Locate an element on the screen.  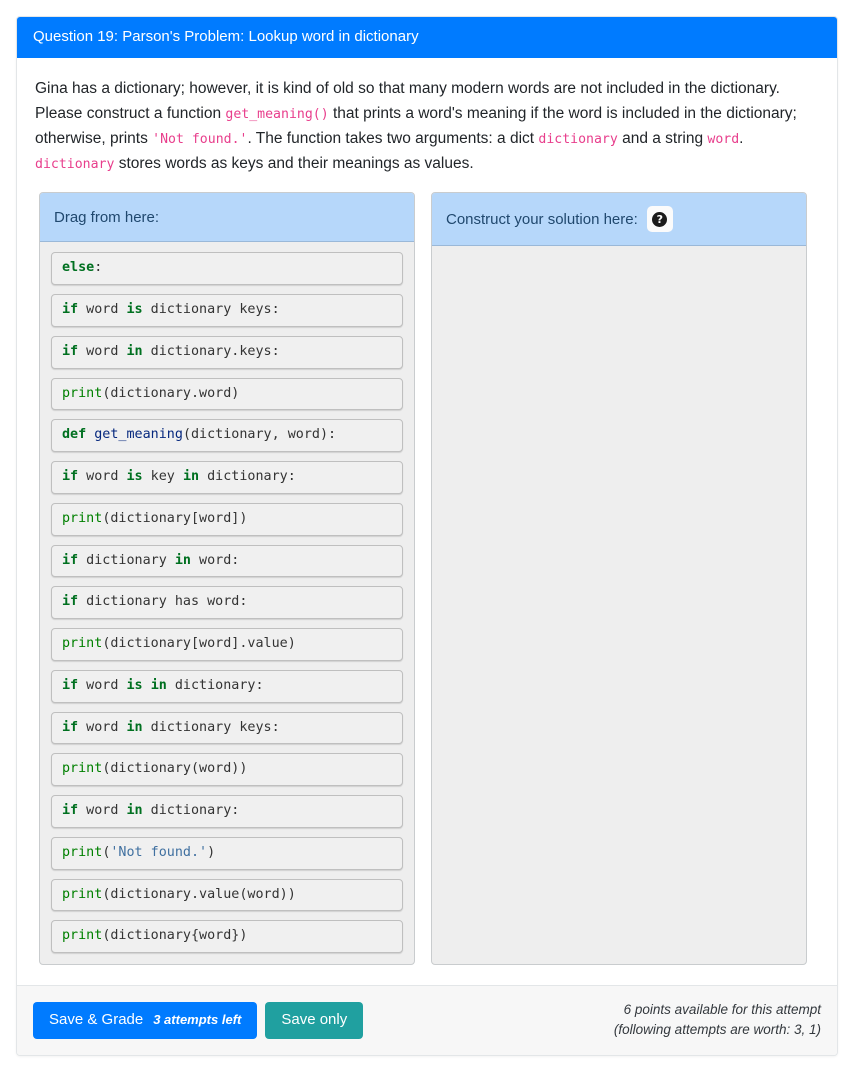
code-token: ) is located at coordinates (211, 852).